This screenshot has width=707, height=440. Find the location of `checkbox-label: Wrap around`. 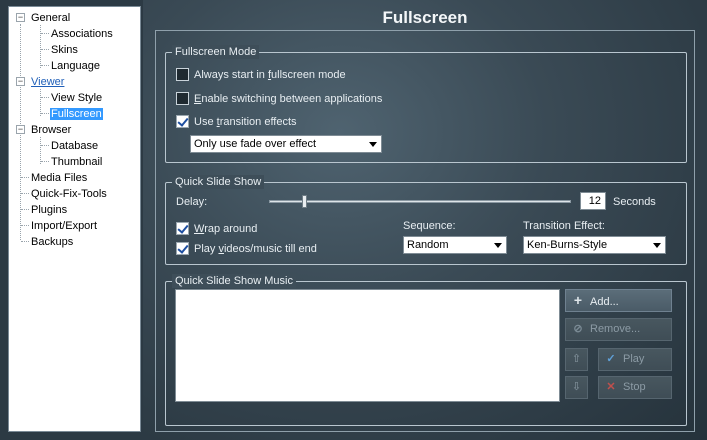

checkbox-label: Wrap around is located at coordinates (226, 229).